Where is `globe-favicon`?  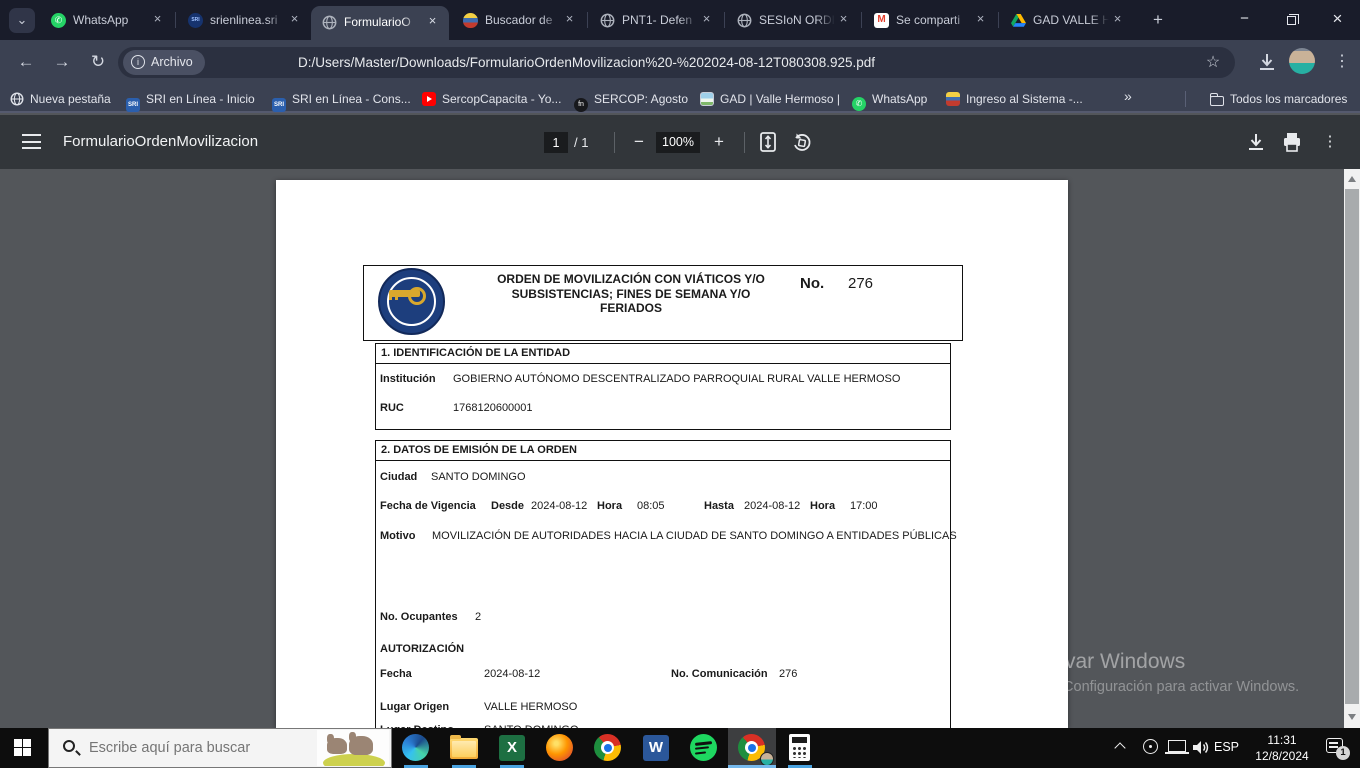 globe-favicon is located at coordinates (744, 20).